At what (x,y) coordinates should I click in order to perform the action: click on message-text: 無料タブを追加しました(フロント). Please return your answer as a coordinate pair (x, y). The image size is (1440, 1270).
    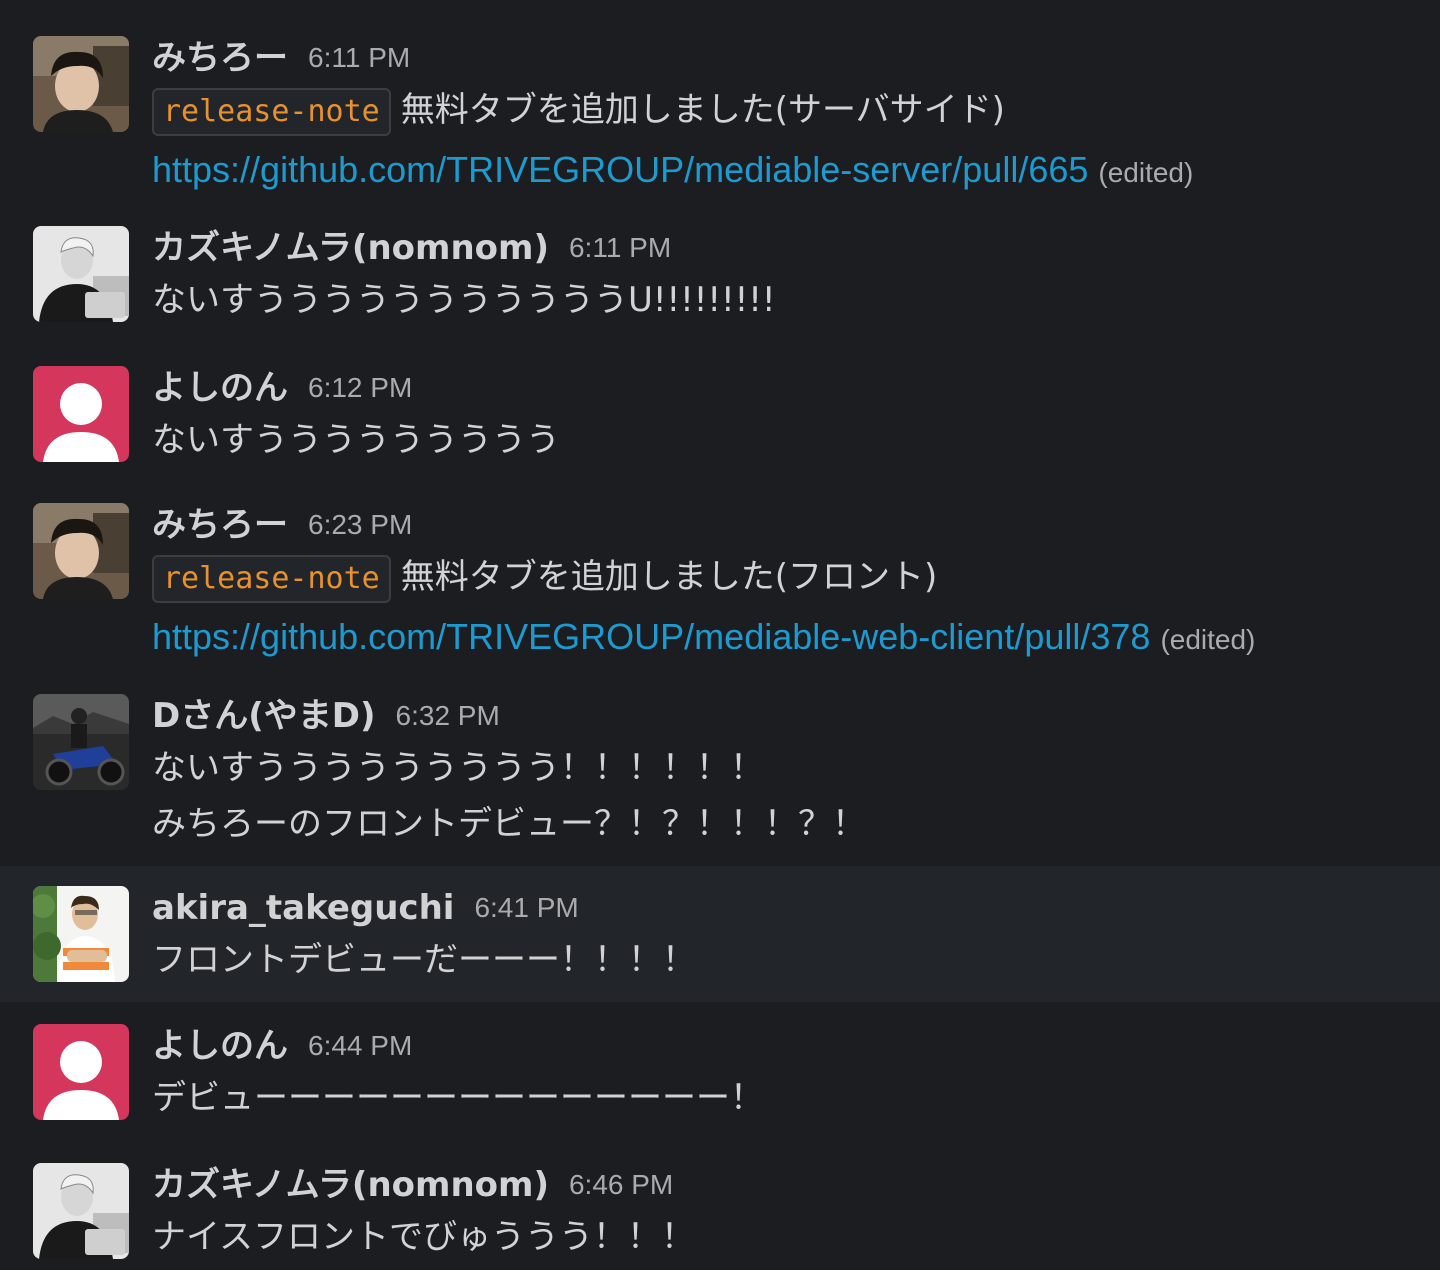
    Looking at the image, I should click on (669, 577).